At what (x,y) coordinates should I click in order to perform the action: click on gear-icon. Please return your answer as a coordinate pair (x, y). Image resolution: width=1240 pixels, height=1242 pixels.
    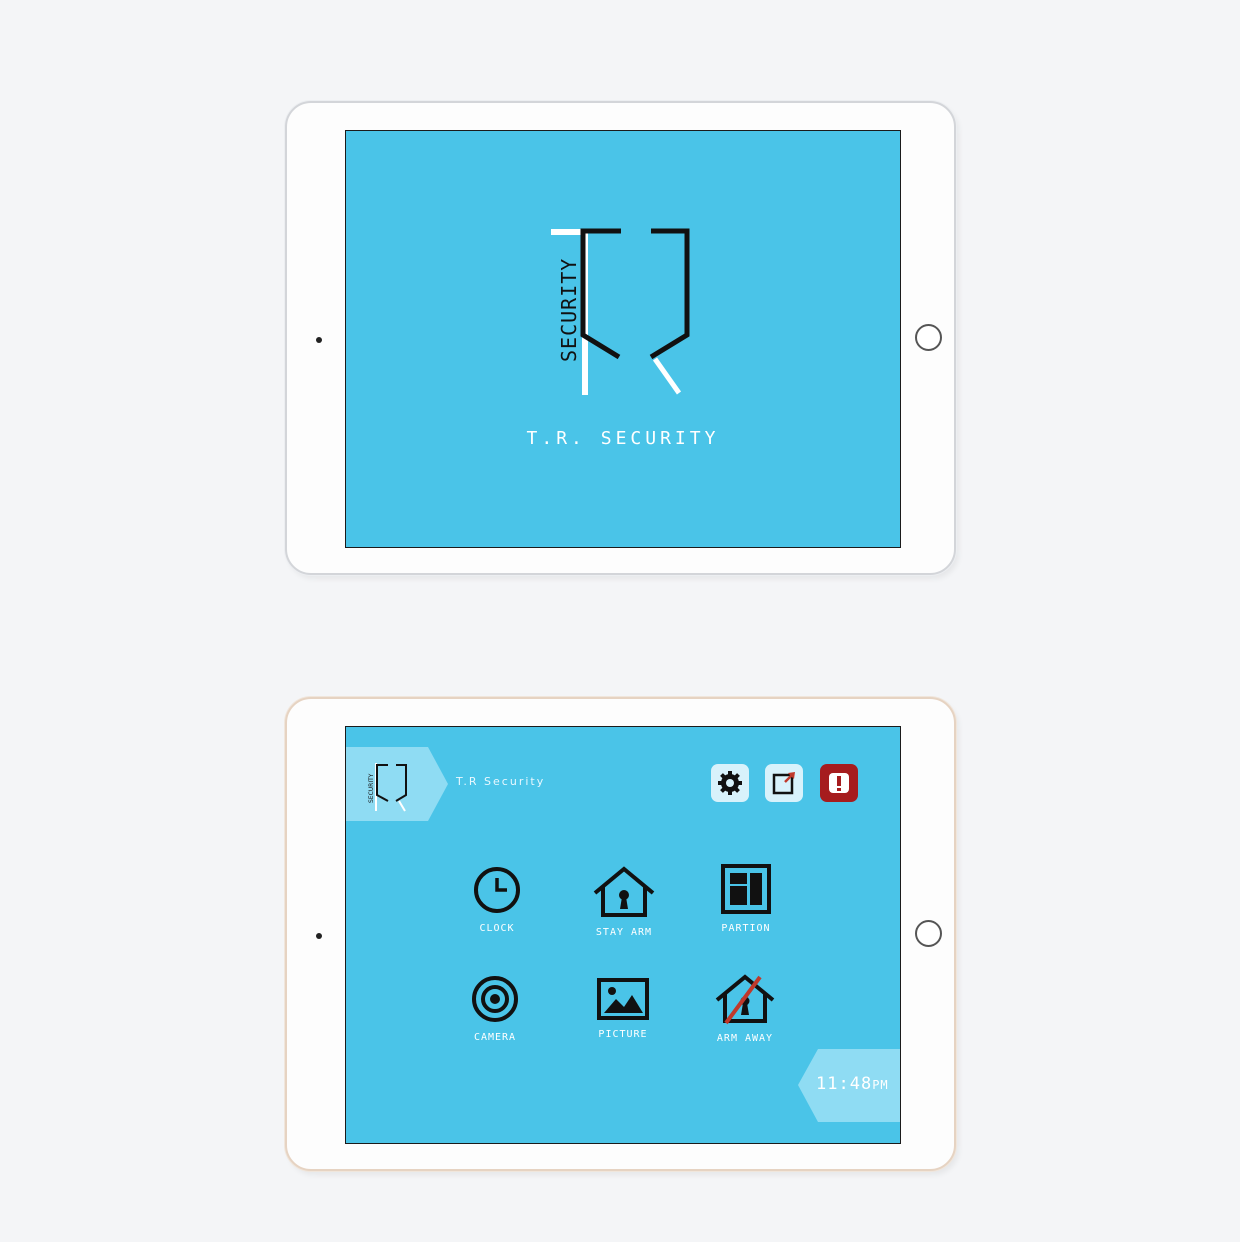
    Looking at the image, I should click on (730, 783).